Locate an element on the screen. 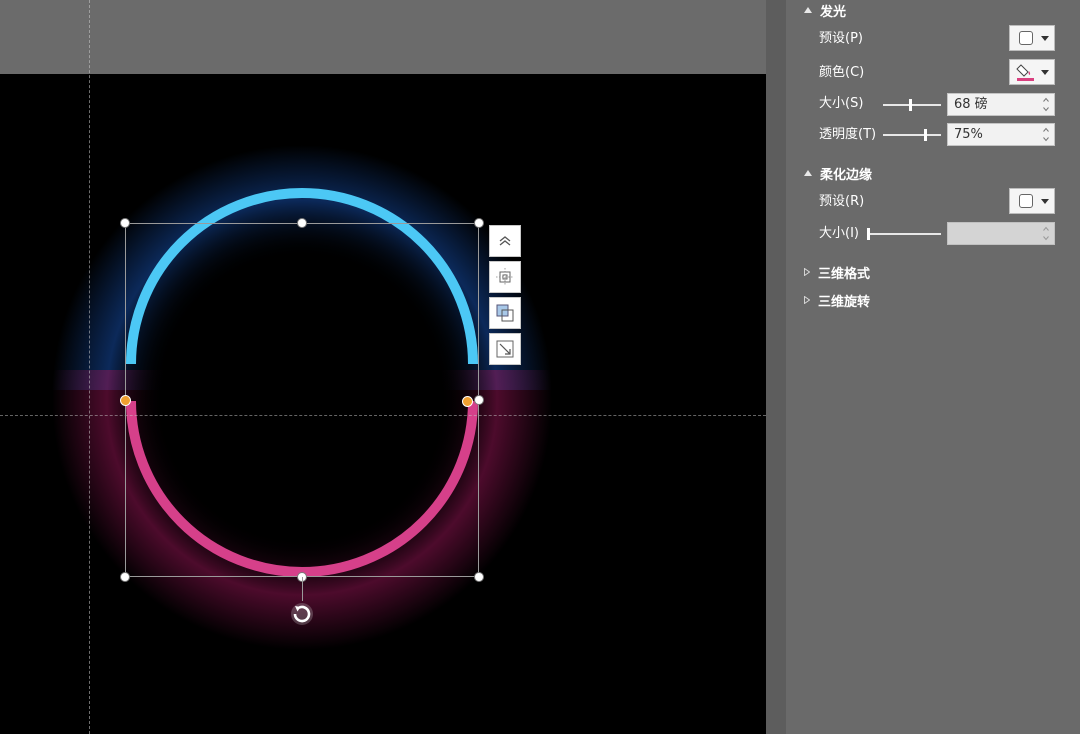 Image resolution: width=1080 pixels, height=734 pixels. handle-top-right is located at coordinates (479, 223).